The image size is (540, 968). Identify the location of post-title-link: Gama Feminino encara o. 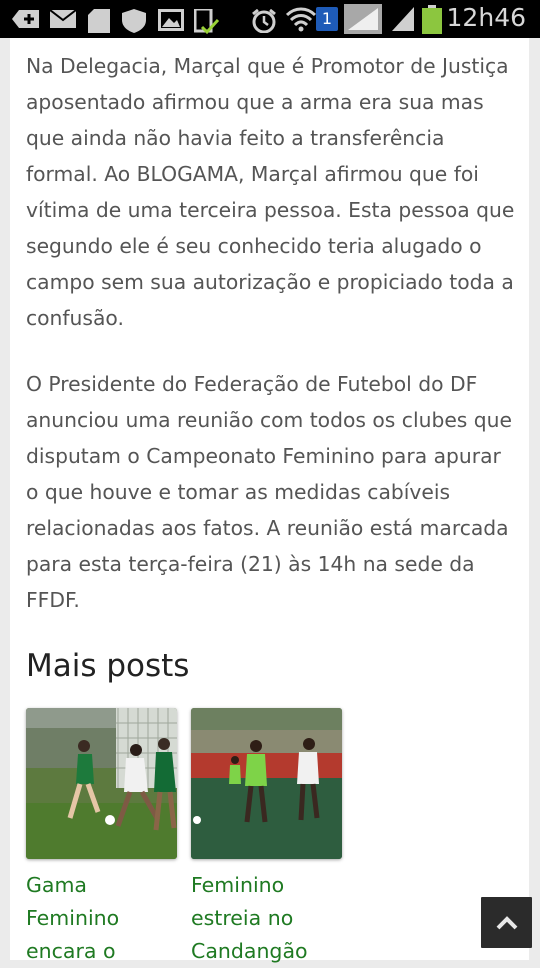
(96, 918).